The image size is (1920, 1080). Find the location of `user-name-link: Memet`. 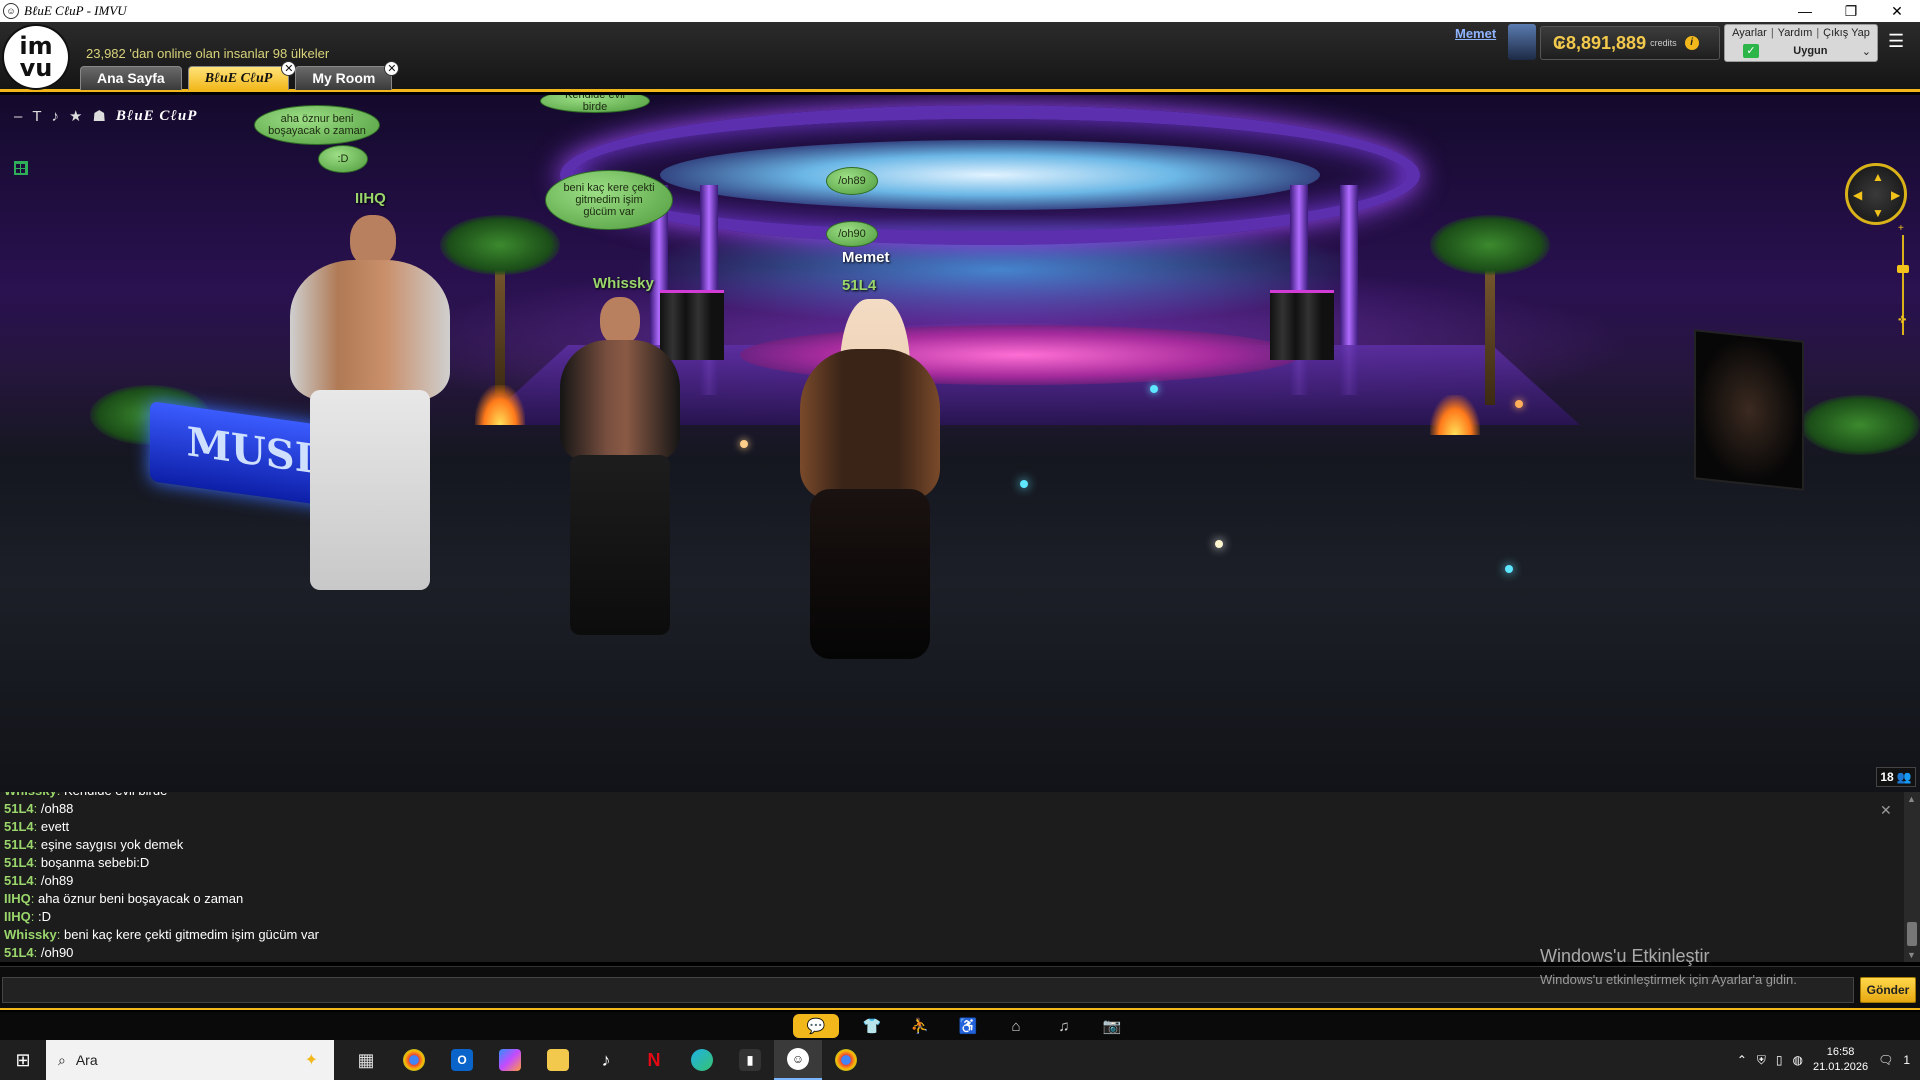

user-name-link: Memet is located at coordinates (1475, 33).